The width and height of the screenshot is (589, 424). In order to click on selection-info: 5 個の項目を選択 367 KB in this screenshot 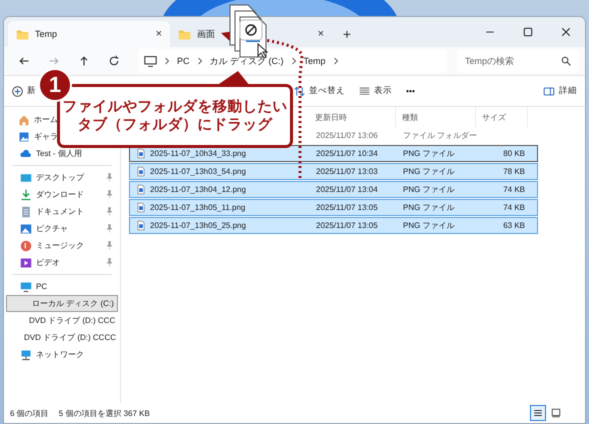, I will do `click(104, 413)`.